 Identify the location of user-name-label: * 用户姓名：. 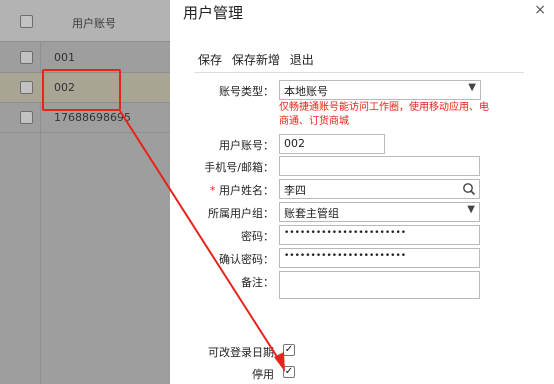
(222, 190).